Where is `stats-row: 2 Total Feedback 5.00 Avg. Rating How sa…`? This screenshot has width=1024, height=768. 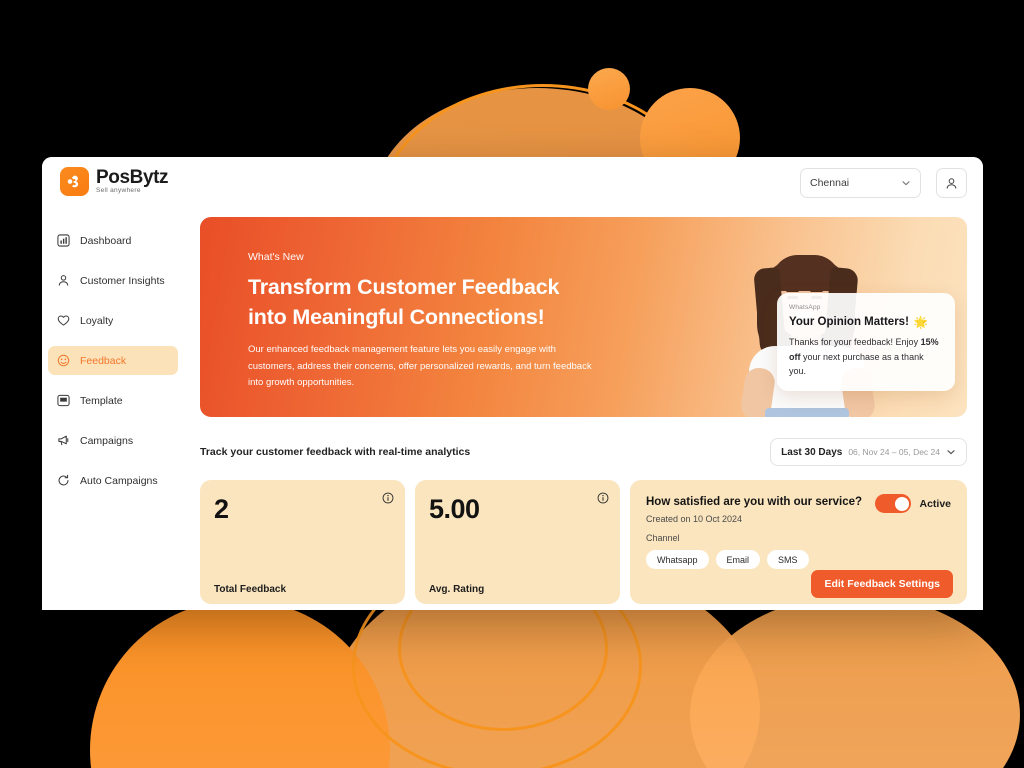 stats-row: 2 Total Feedback 5.00 Avg. Rating How sa… is located at coordinates (583, 542).